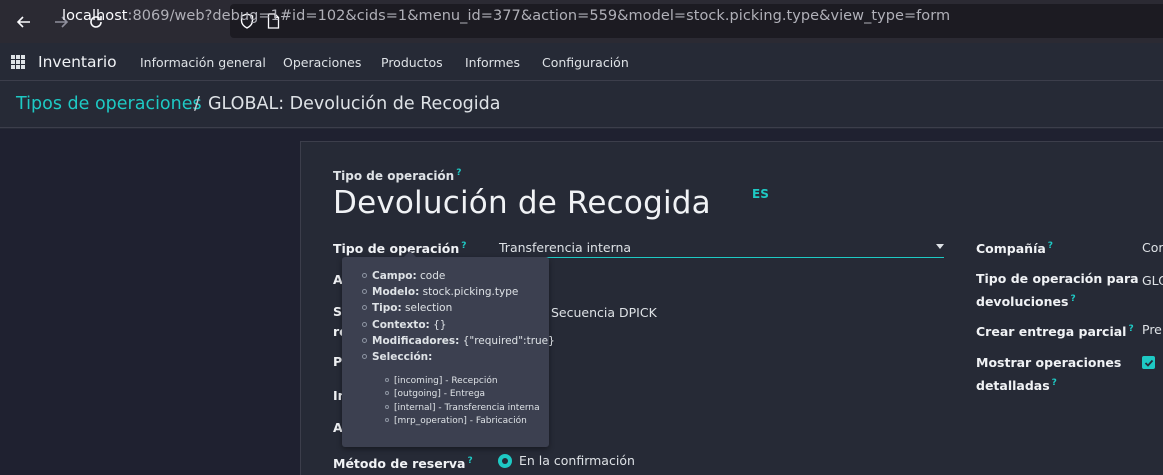 The height and width of the screenshot is (475, 1163). I want to click on partial-delivery-label: Crear entrega parcial?, so click(1055, 330).